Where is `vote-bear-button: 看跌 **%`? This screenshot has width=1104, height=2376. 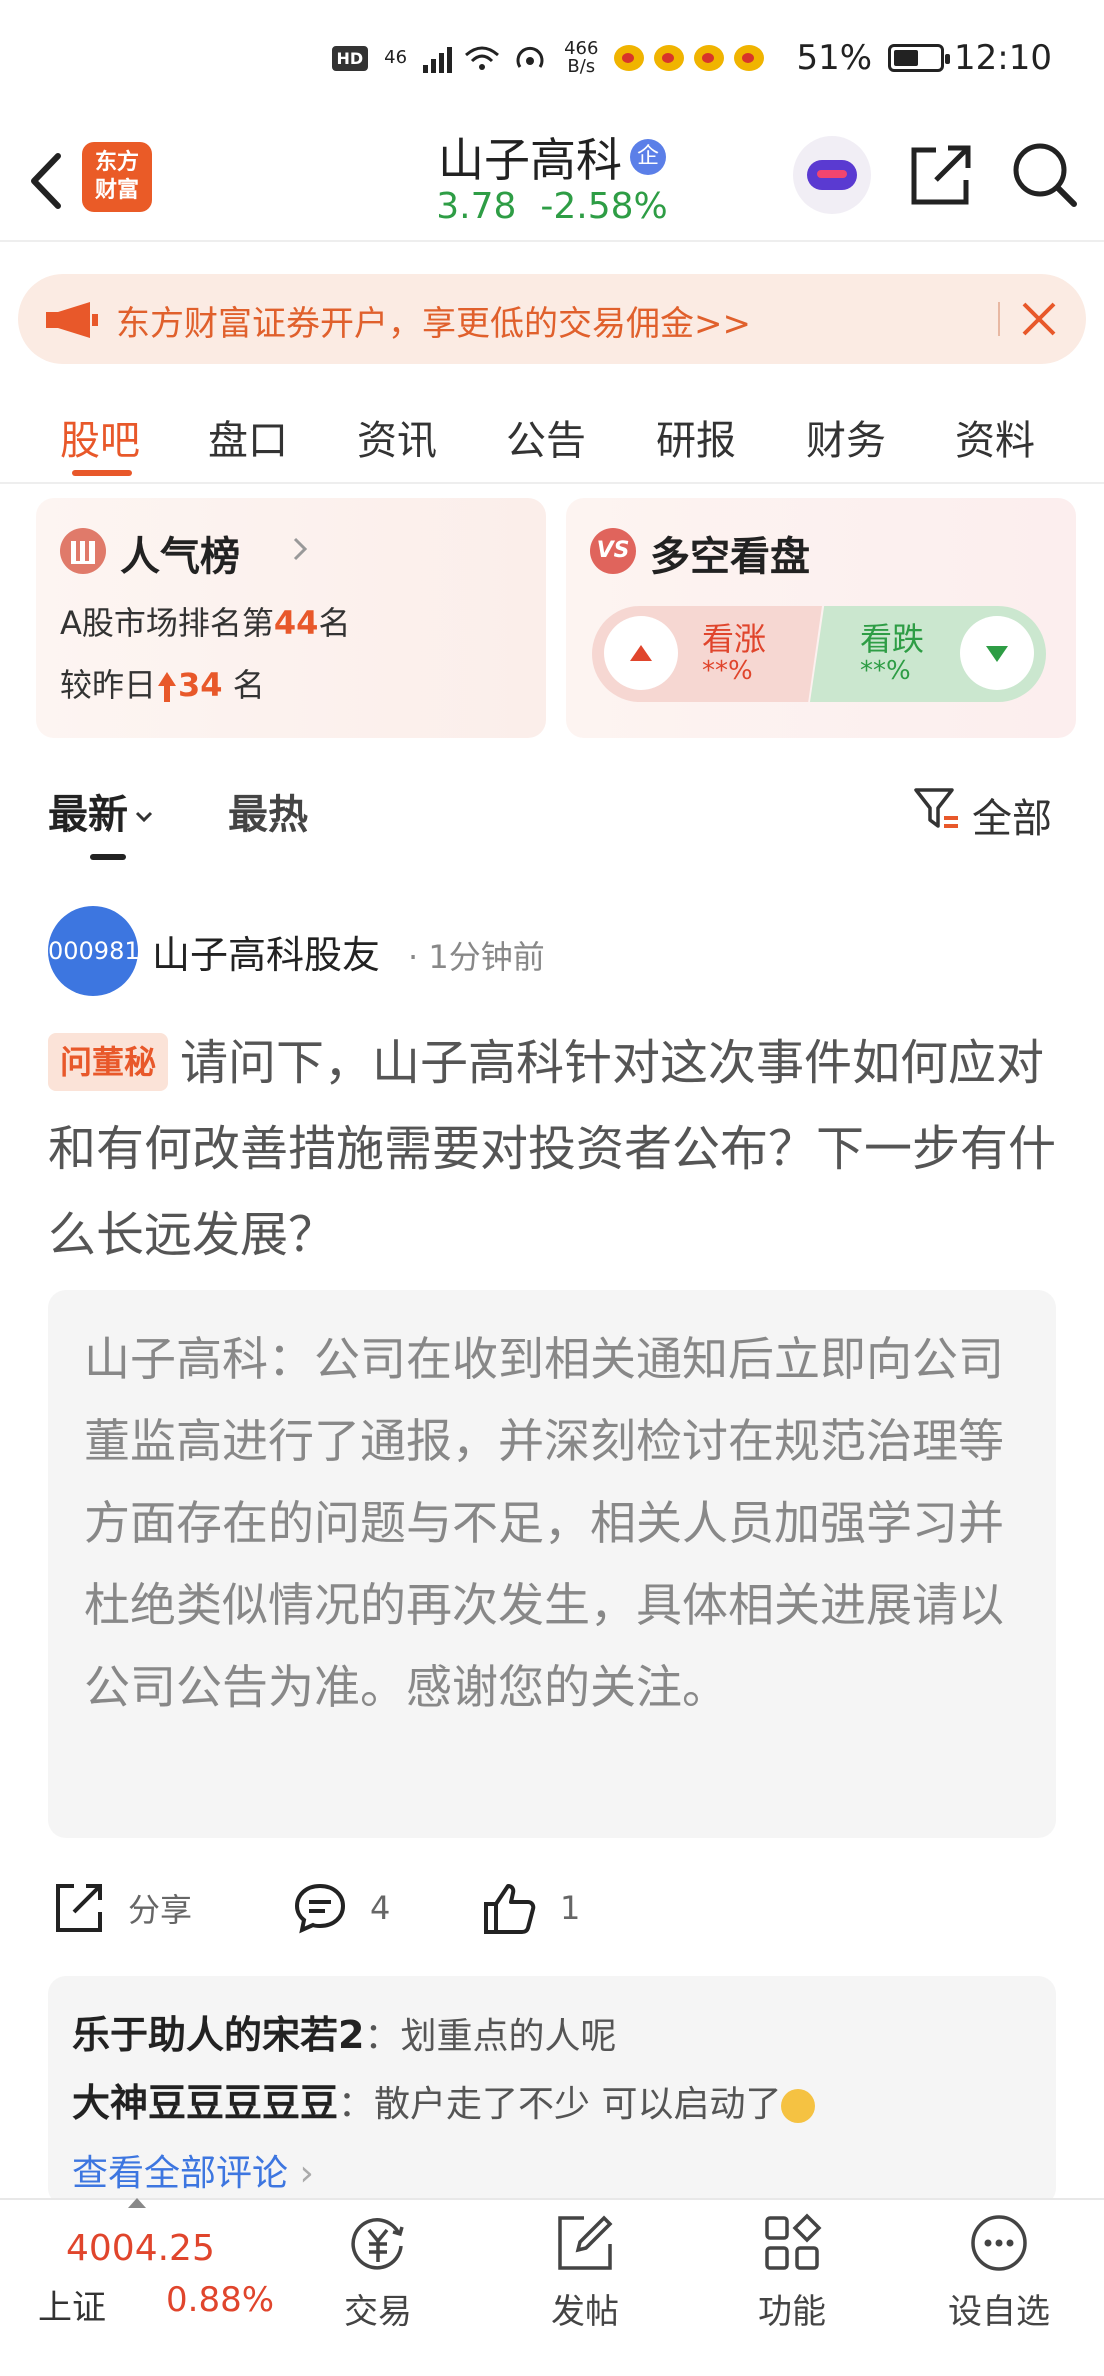
vote-bear-button: 看跌 **% is located at coordinates (928, 654).